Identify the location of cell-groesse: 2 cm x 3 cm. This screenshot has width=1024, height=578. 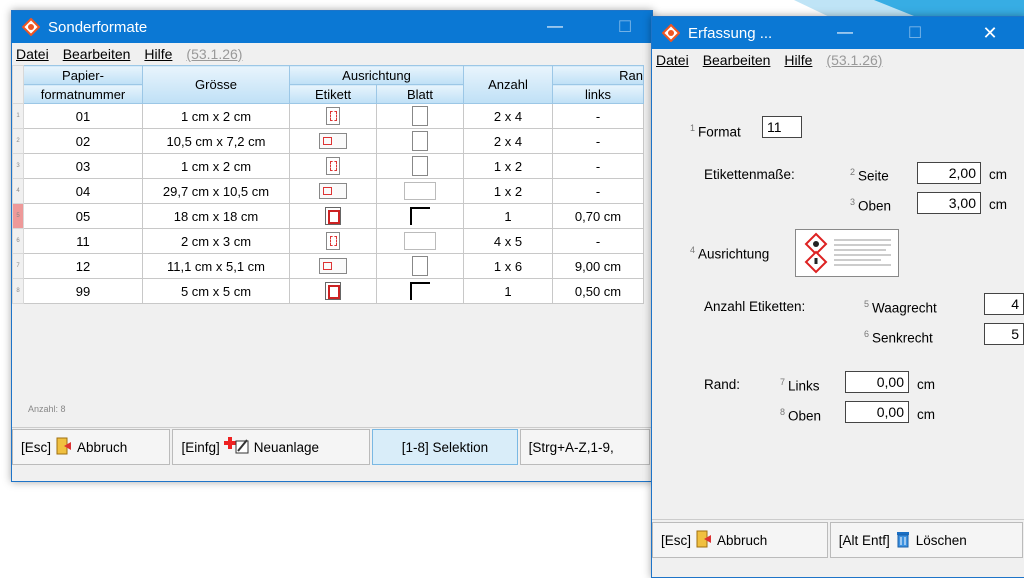
(216, 241).